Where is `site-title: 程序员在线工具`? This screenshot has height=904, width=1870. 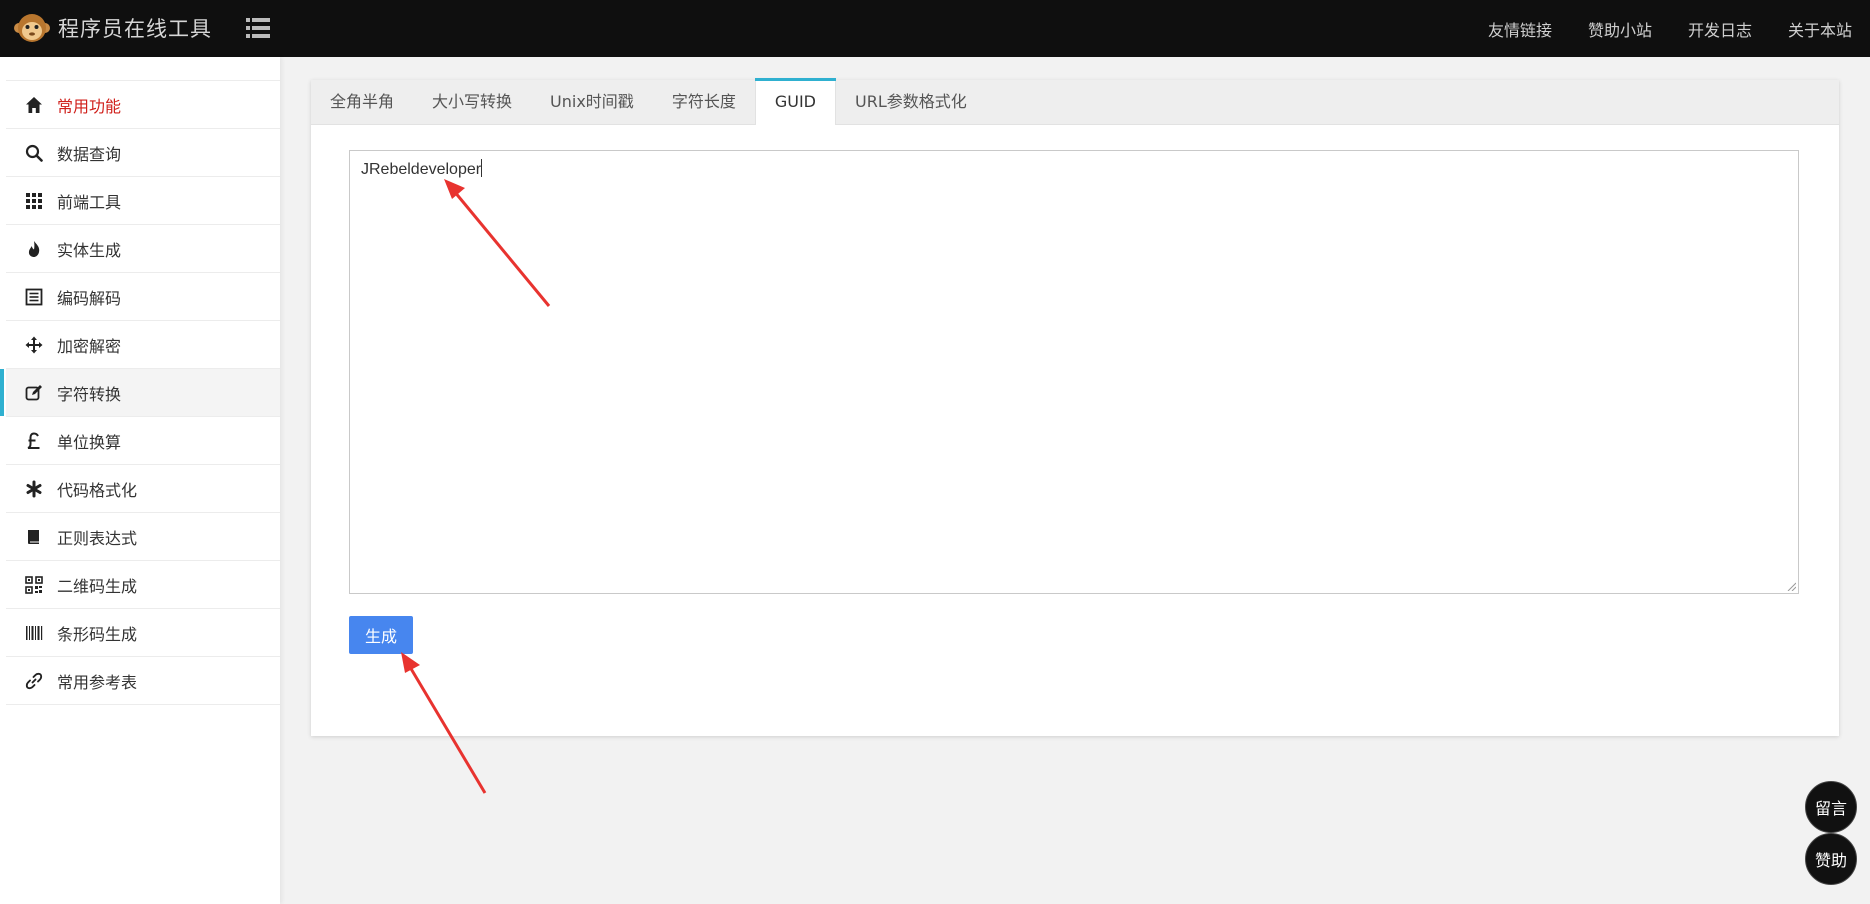 site-title: 程序员在线工具 is located at coordinates (135, 29).